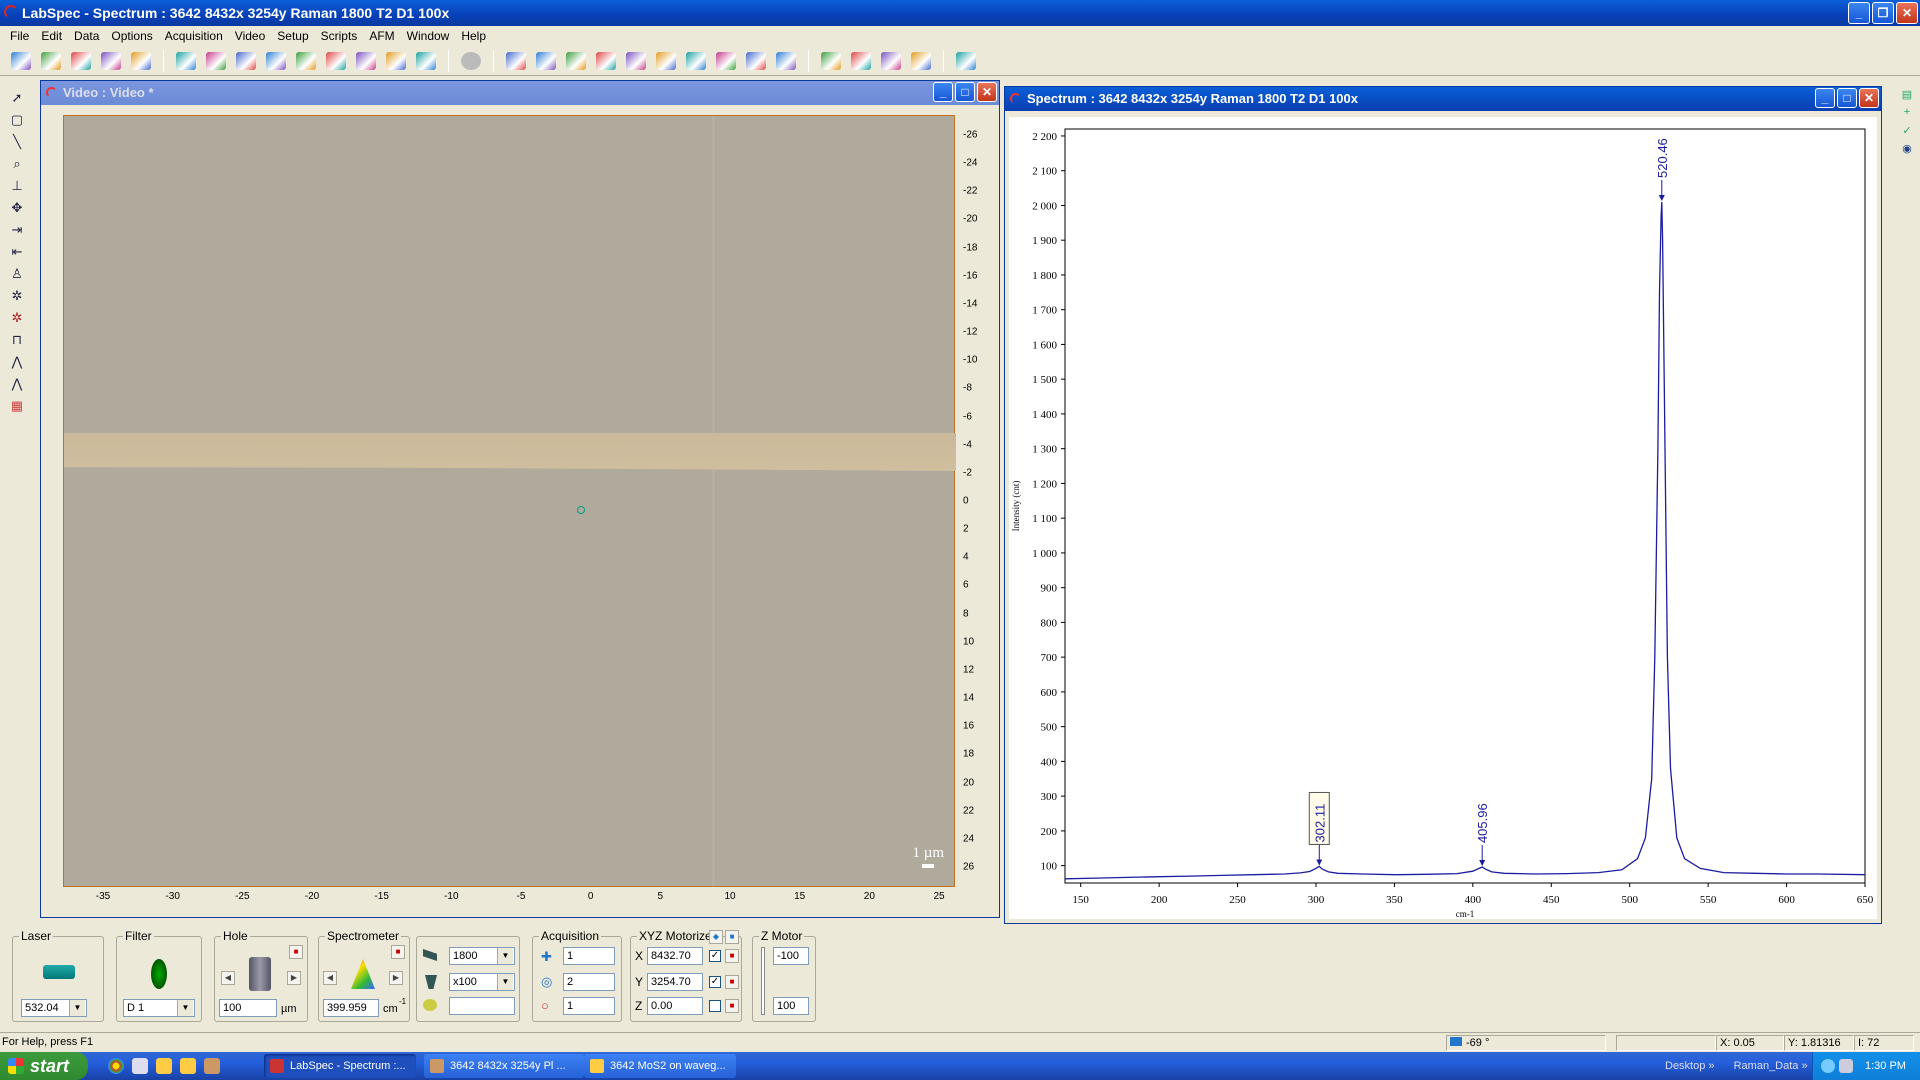 This screenshot has height=1080, width=1920. Describe the element at coordinates (276, 61) in the screenshot. I see `cube-button` at that location.